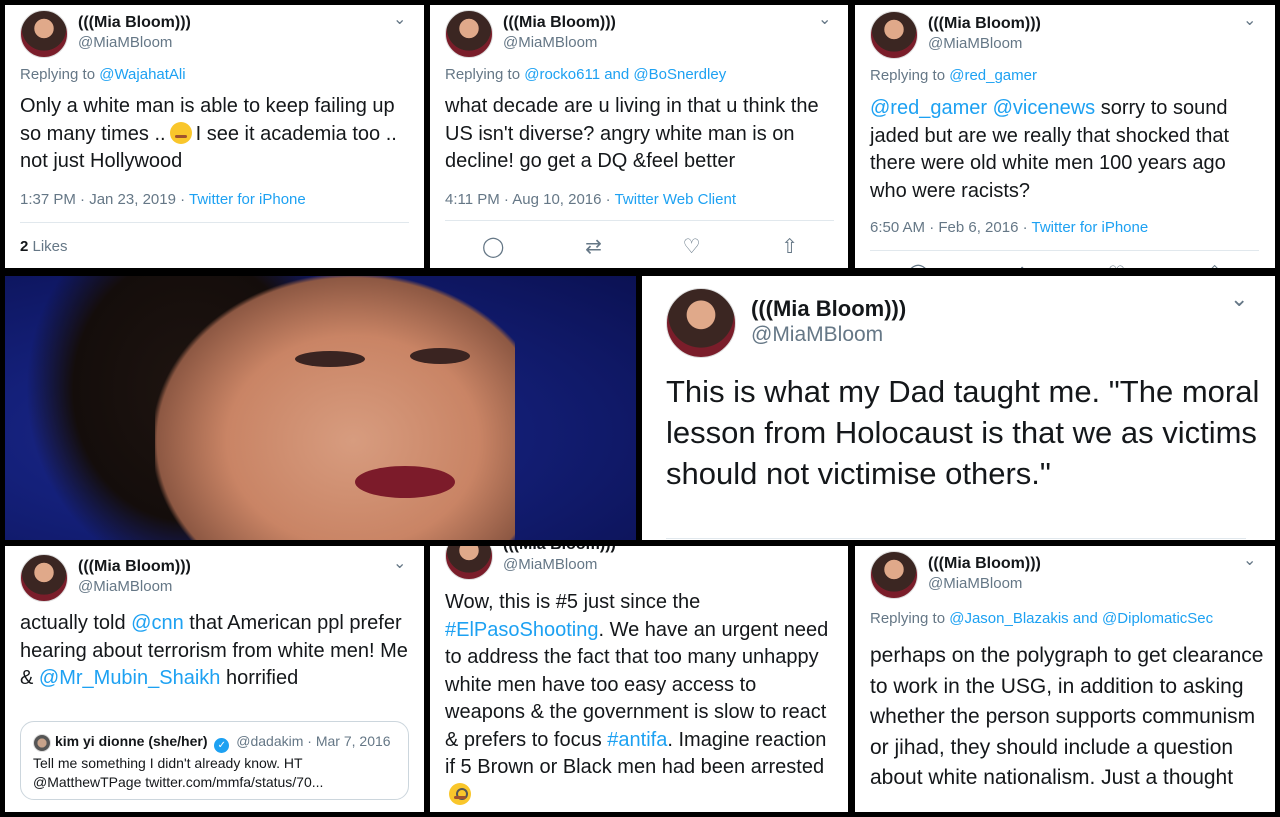  Describe the element at coordinates (180, 132) in the screenshot. I see `confounded-face-emoji-icon` at that location.